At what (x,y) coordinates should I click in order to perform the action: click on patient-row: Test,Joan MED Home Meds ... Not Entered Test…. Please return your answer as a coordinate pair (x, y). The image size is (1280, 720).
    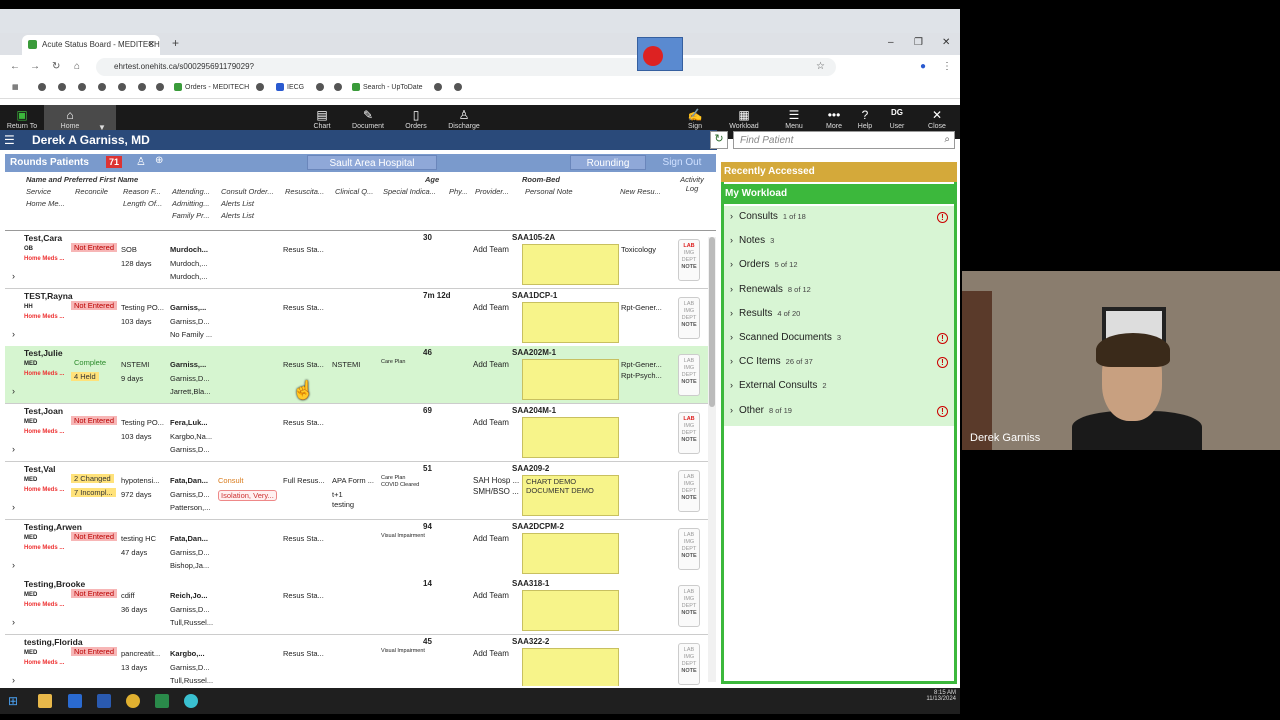
    Looking at the image, I should click on (356, 433).